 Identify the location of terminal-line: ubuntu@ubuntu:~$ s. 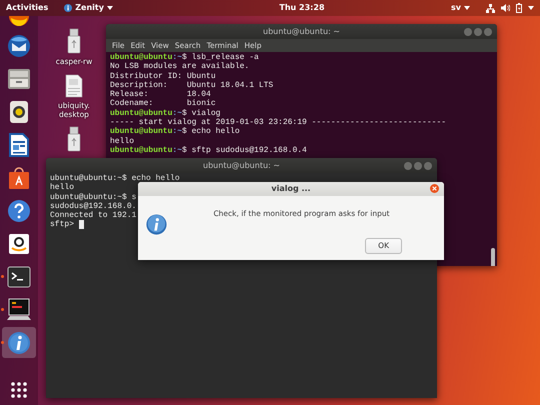
(93, 197).